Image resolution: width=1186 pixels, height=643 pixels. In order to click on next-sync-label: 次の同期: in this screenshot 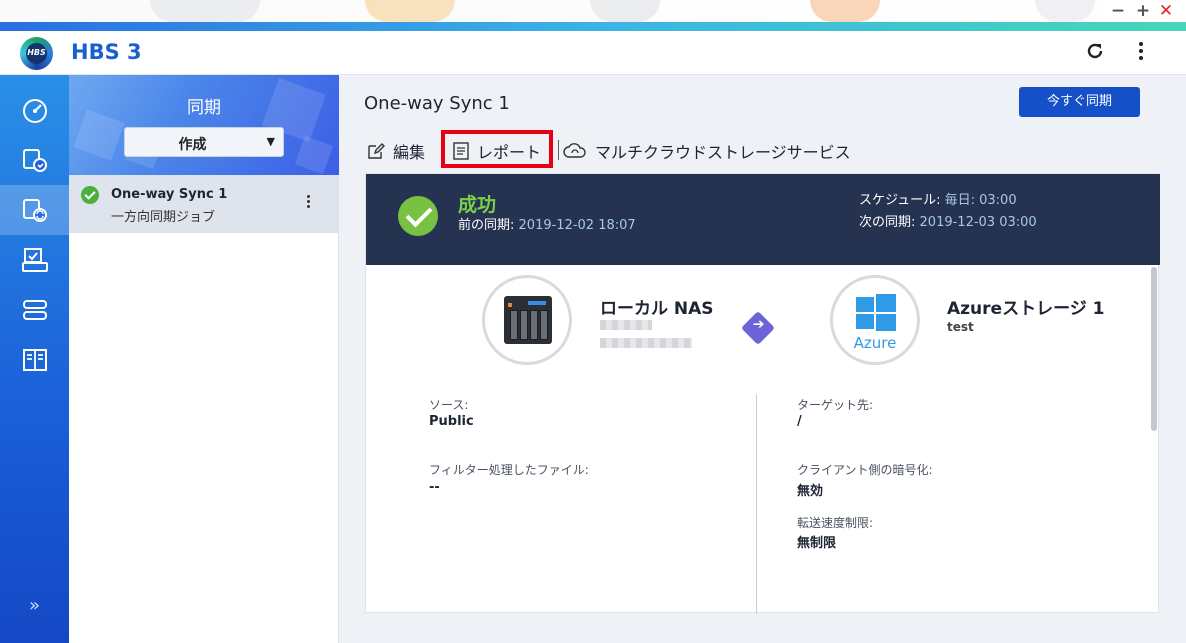, I will do `click(887, 222)`.